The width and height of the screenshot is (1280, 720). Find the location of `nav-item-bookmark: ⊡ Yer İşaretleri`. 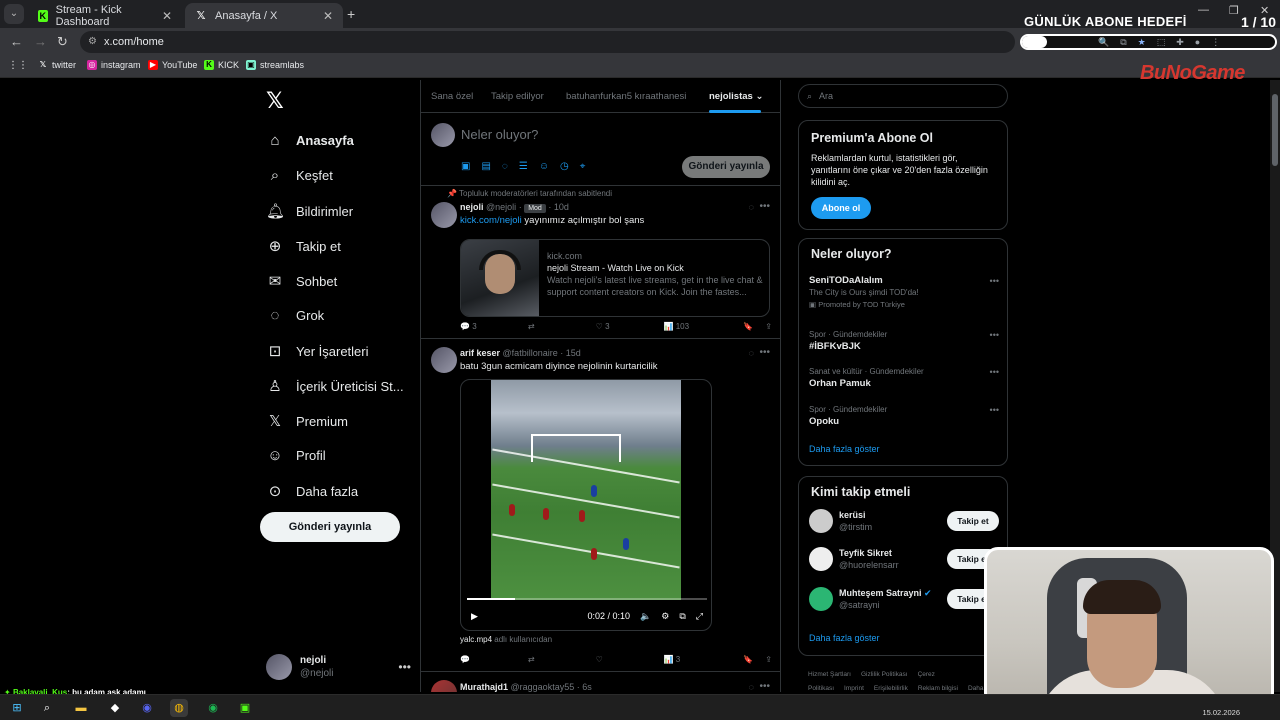

nav-item-bookmark: ⊡ Yer İşaretleri is located at coordinates (317, 351).